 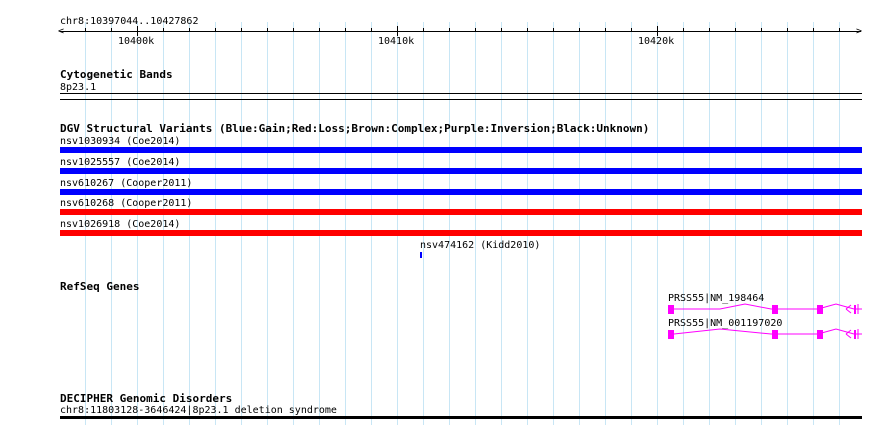 What do you see at coordinates (120, 162) in the screenshot?
I see `variant-label: nsv1025557 (Coe2014)` at bounding box center [120, 162].